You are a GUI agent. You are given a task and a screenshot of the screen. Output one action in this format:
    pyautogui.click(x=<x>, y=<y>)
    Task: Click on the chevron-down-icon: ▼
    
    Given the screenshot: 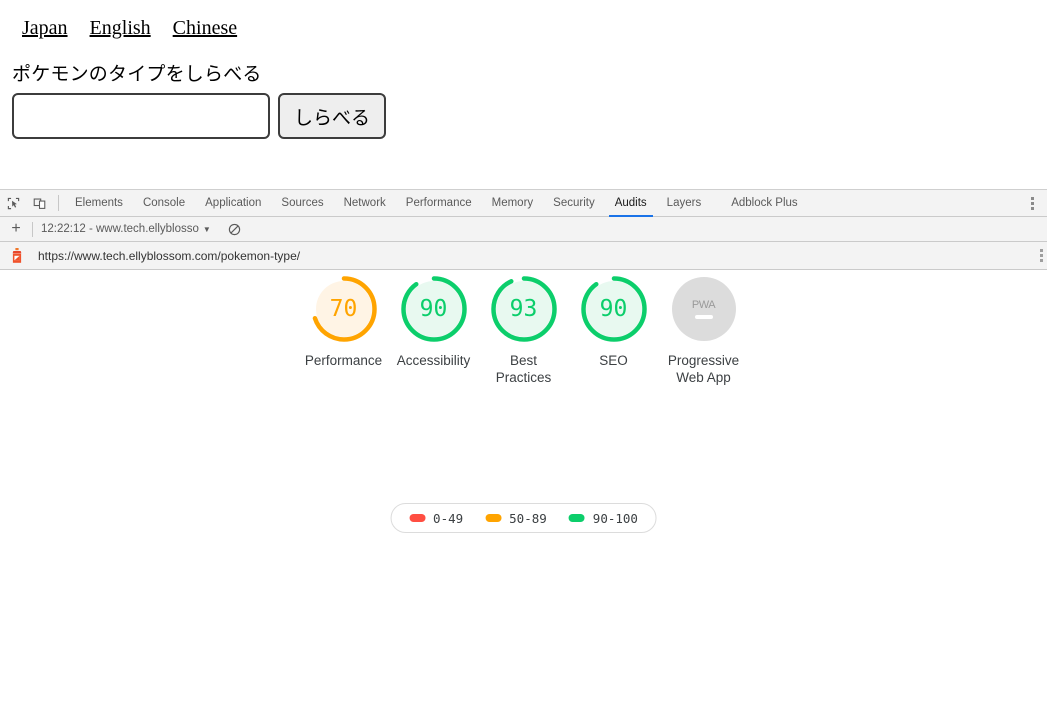 What is the action you would take?
    pyautogui.click(x=206, y=229)
    